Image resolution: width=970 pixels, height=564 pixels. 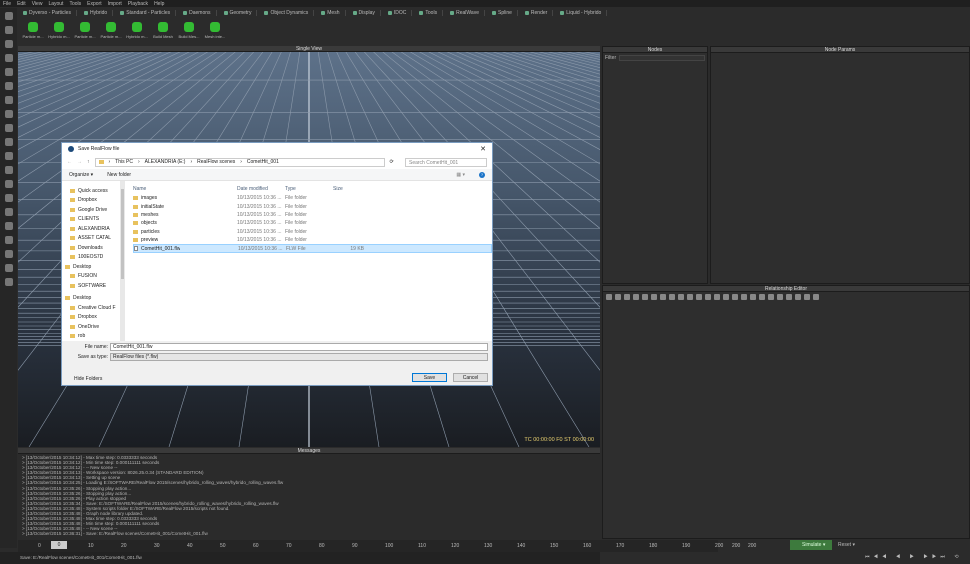 What do you see at coordinates (75, 4) in the screenshot?
I see `menu-tools: Tools` at bounding box center [75, 4].